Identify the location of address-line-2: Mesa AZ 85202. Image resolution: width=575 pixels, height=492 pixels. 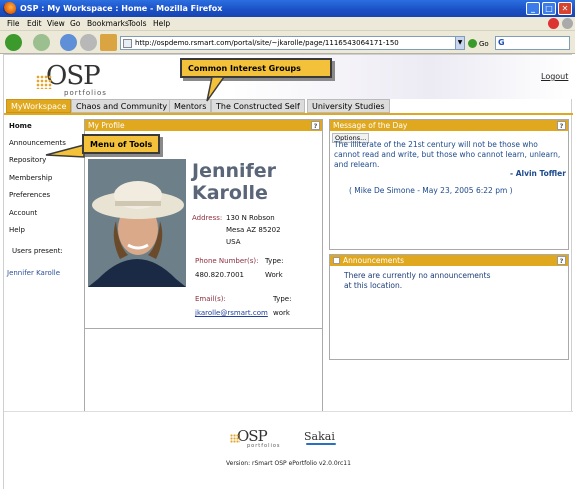
(253, 230).